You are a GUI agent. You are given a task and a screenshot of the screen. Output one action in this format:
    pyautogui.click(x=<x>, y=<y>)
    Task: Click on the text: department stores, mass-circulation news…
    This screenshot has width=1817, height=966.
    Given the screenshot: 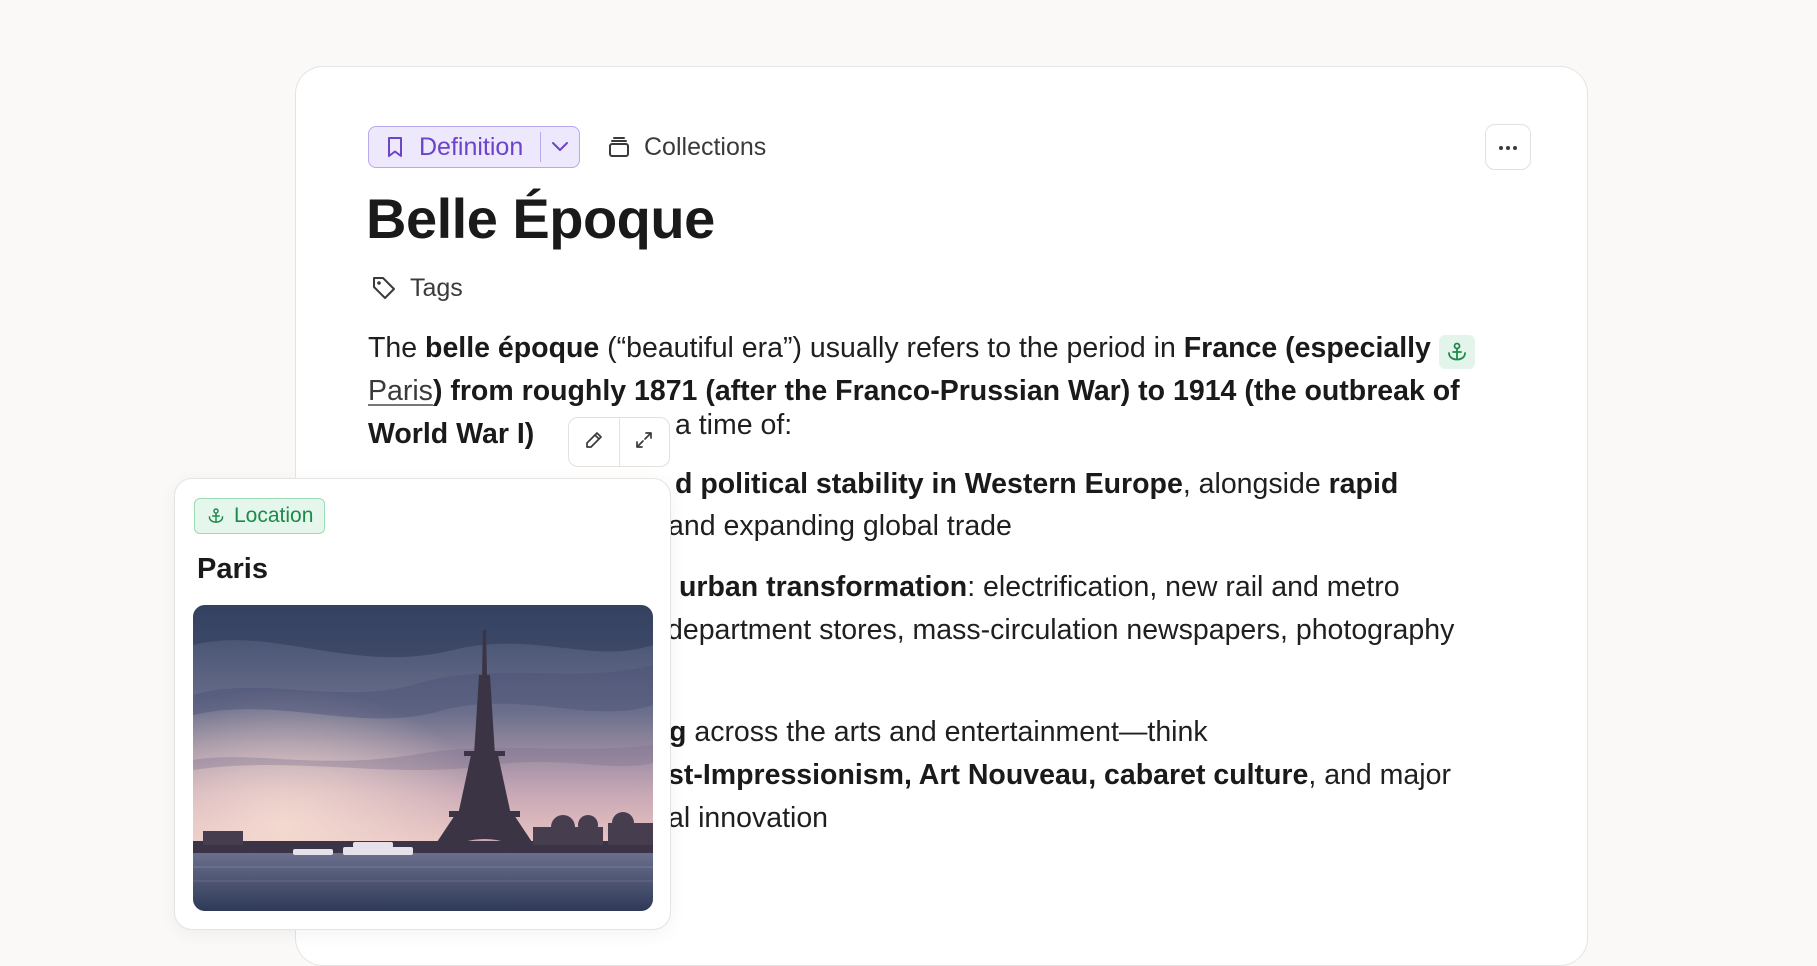 What is the action you would take?
    pyautogui.click(x=1061, y=630)
    